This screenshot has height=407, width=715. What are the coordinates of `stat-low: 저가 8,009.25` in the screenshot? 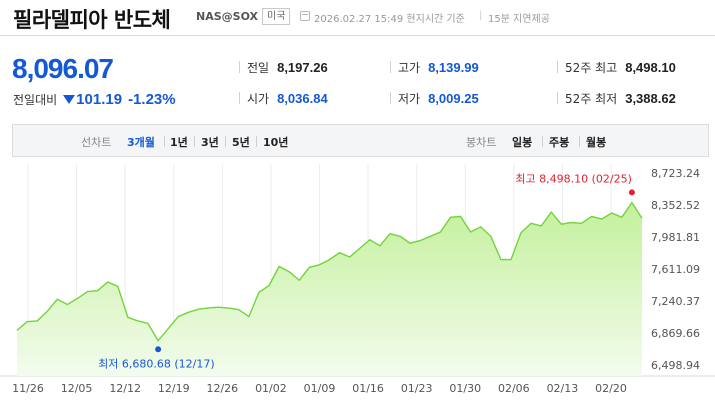 It's located at (434, 99).